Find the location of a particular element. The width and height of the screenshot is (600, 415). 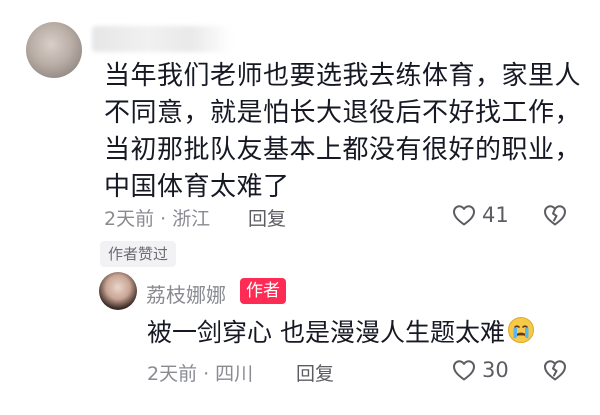

comment-meta: 2天前 · 浙江 is located at coordinates (157, 217).